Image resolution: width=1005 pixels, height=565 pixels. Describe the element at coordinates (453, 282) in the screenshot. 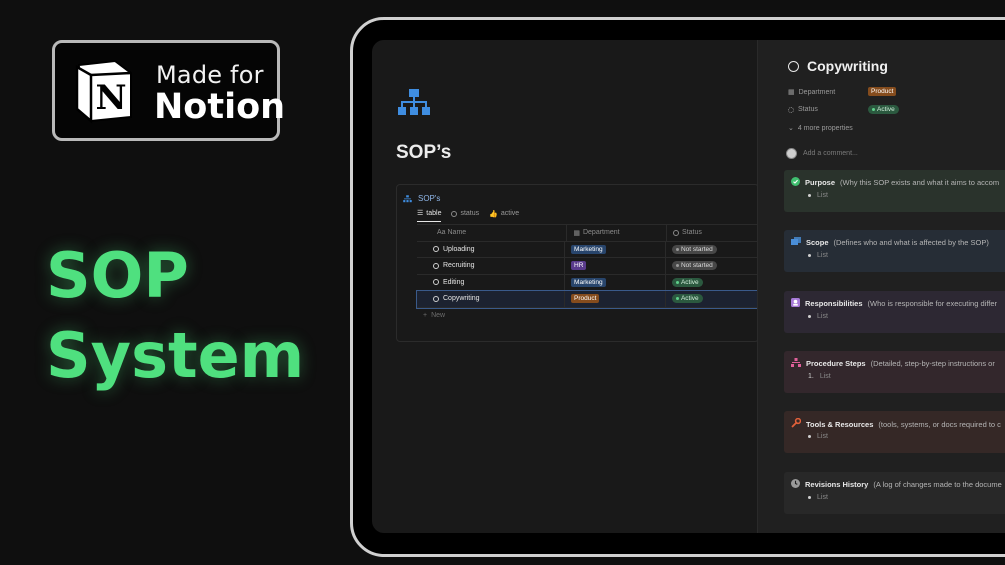

I see `row-name: Editing` at that location.